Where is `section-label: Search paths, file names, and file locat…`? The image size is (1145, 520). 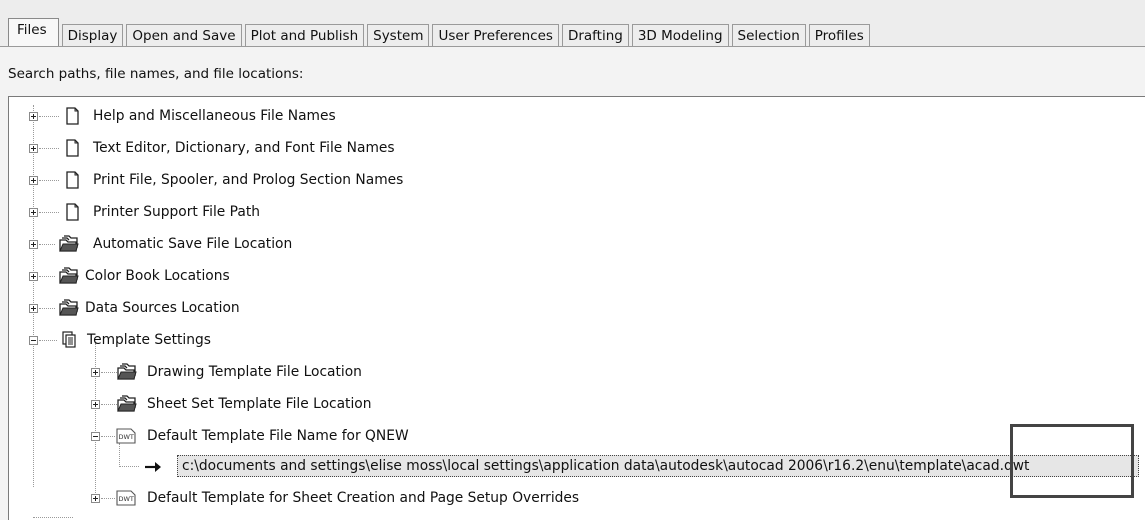 section-label: Search paths, file names, and file locat… is located at coordinates (156, 74).